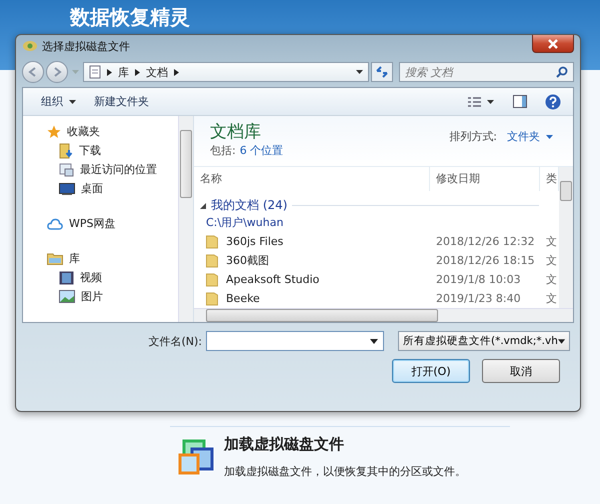 This screenshot has width=600, height=504. I want to click on file-name: Apeaksoft Studio, so click(273, 279).